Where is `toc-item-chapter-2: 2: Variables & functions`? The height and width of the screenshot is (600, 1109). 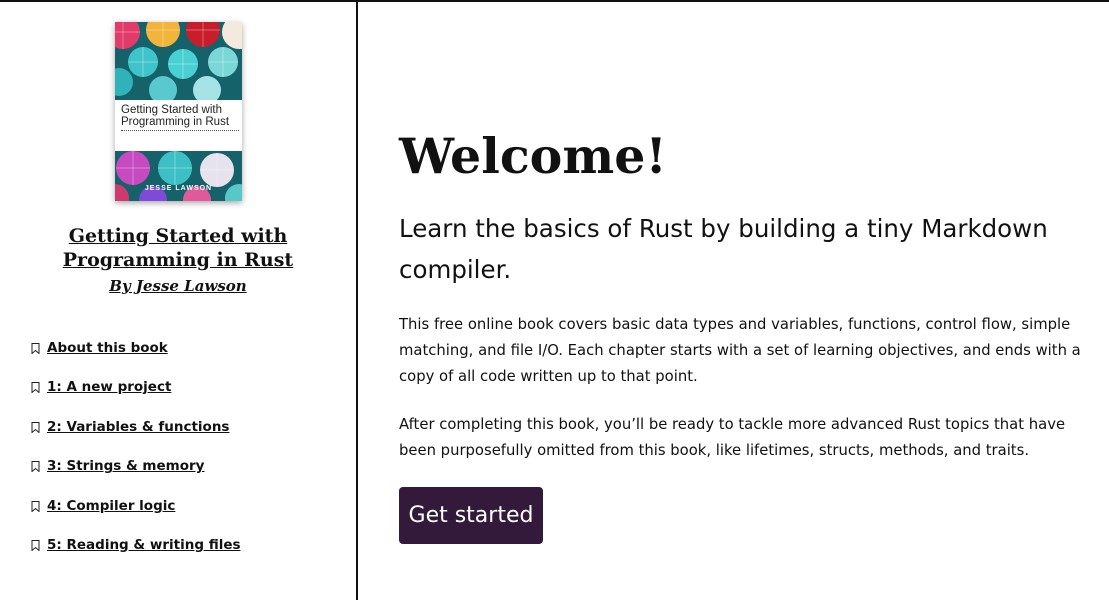
toc-item-chapter-2: 2: Variables & functions is located at coordinates (136, 438).